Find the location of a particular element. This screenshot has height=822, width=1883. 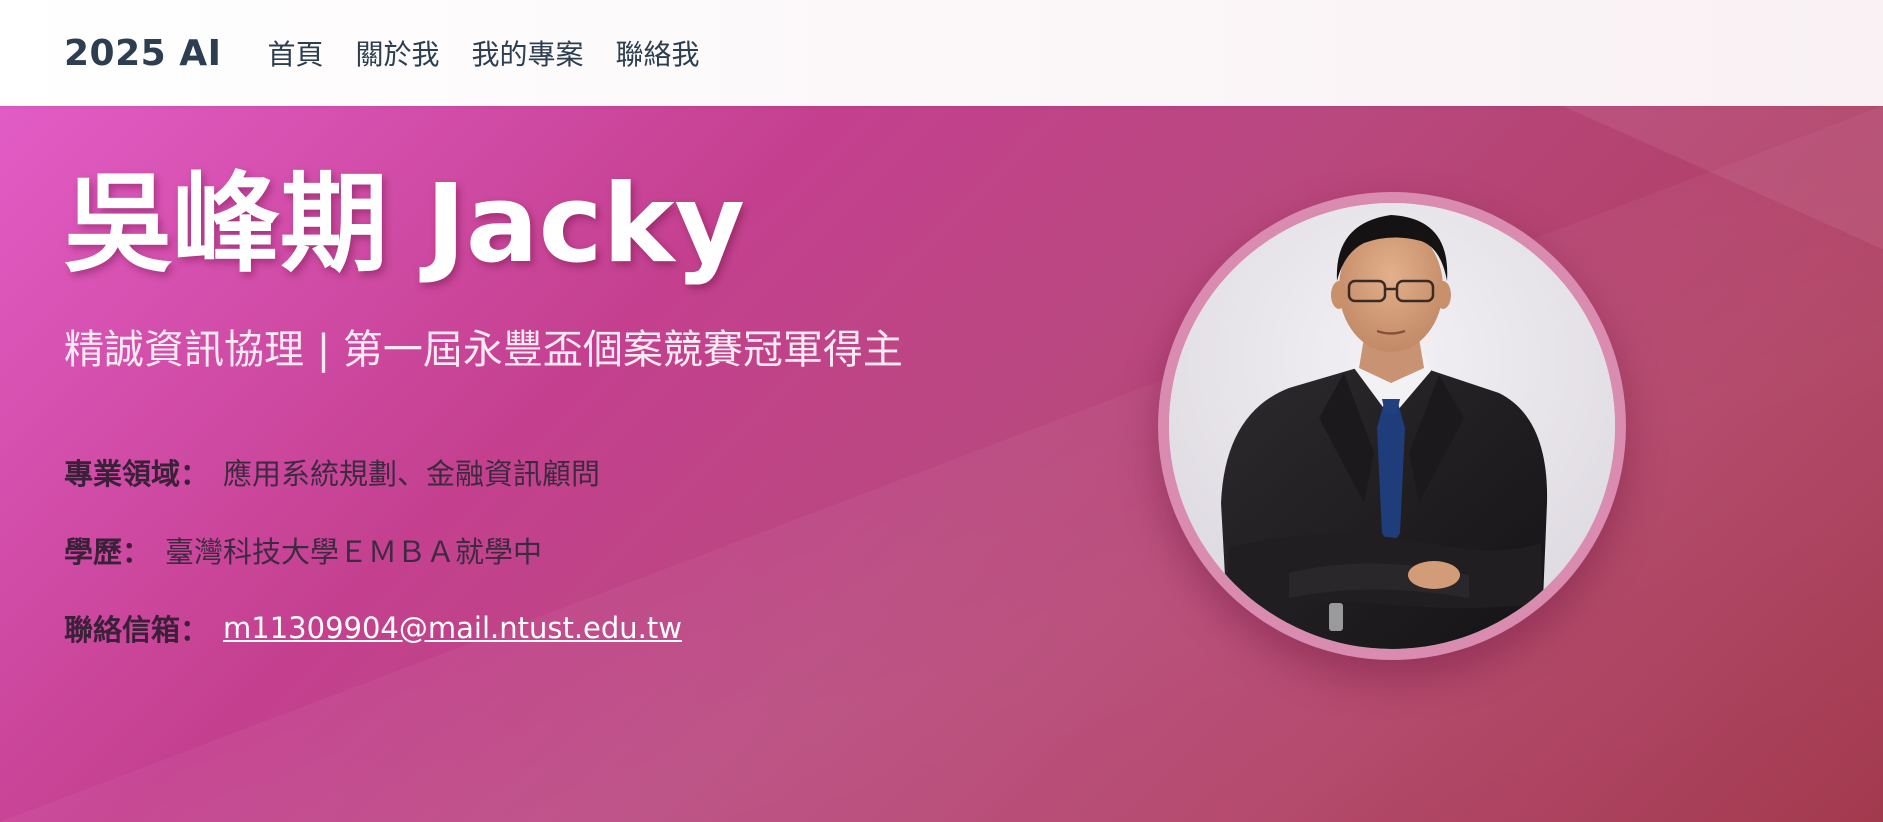

info-row-education: 學歷： 臺灣科技大學ＥＭＢＡ就學中 is located at coordinates (589, 550).